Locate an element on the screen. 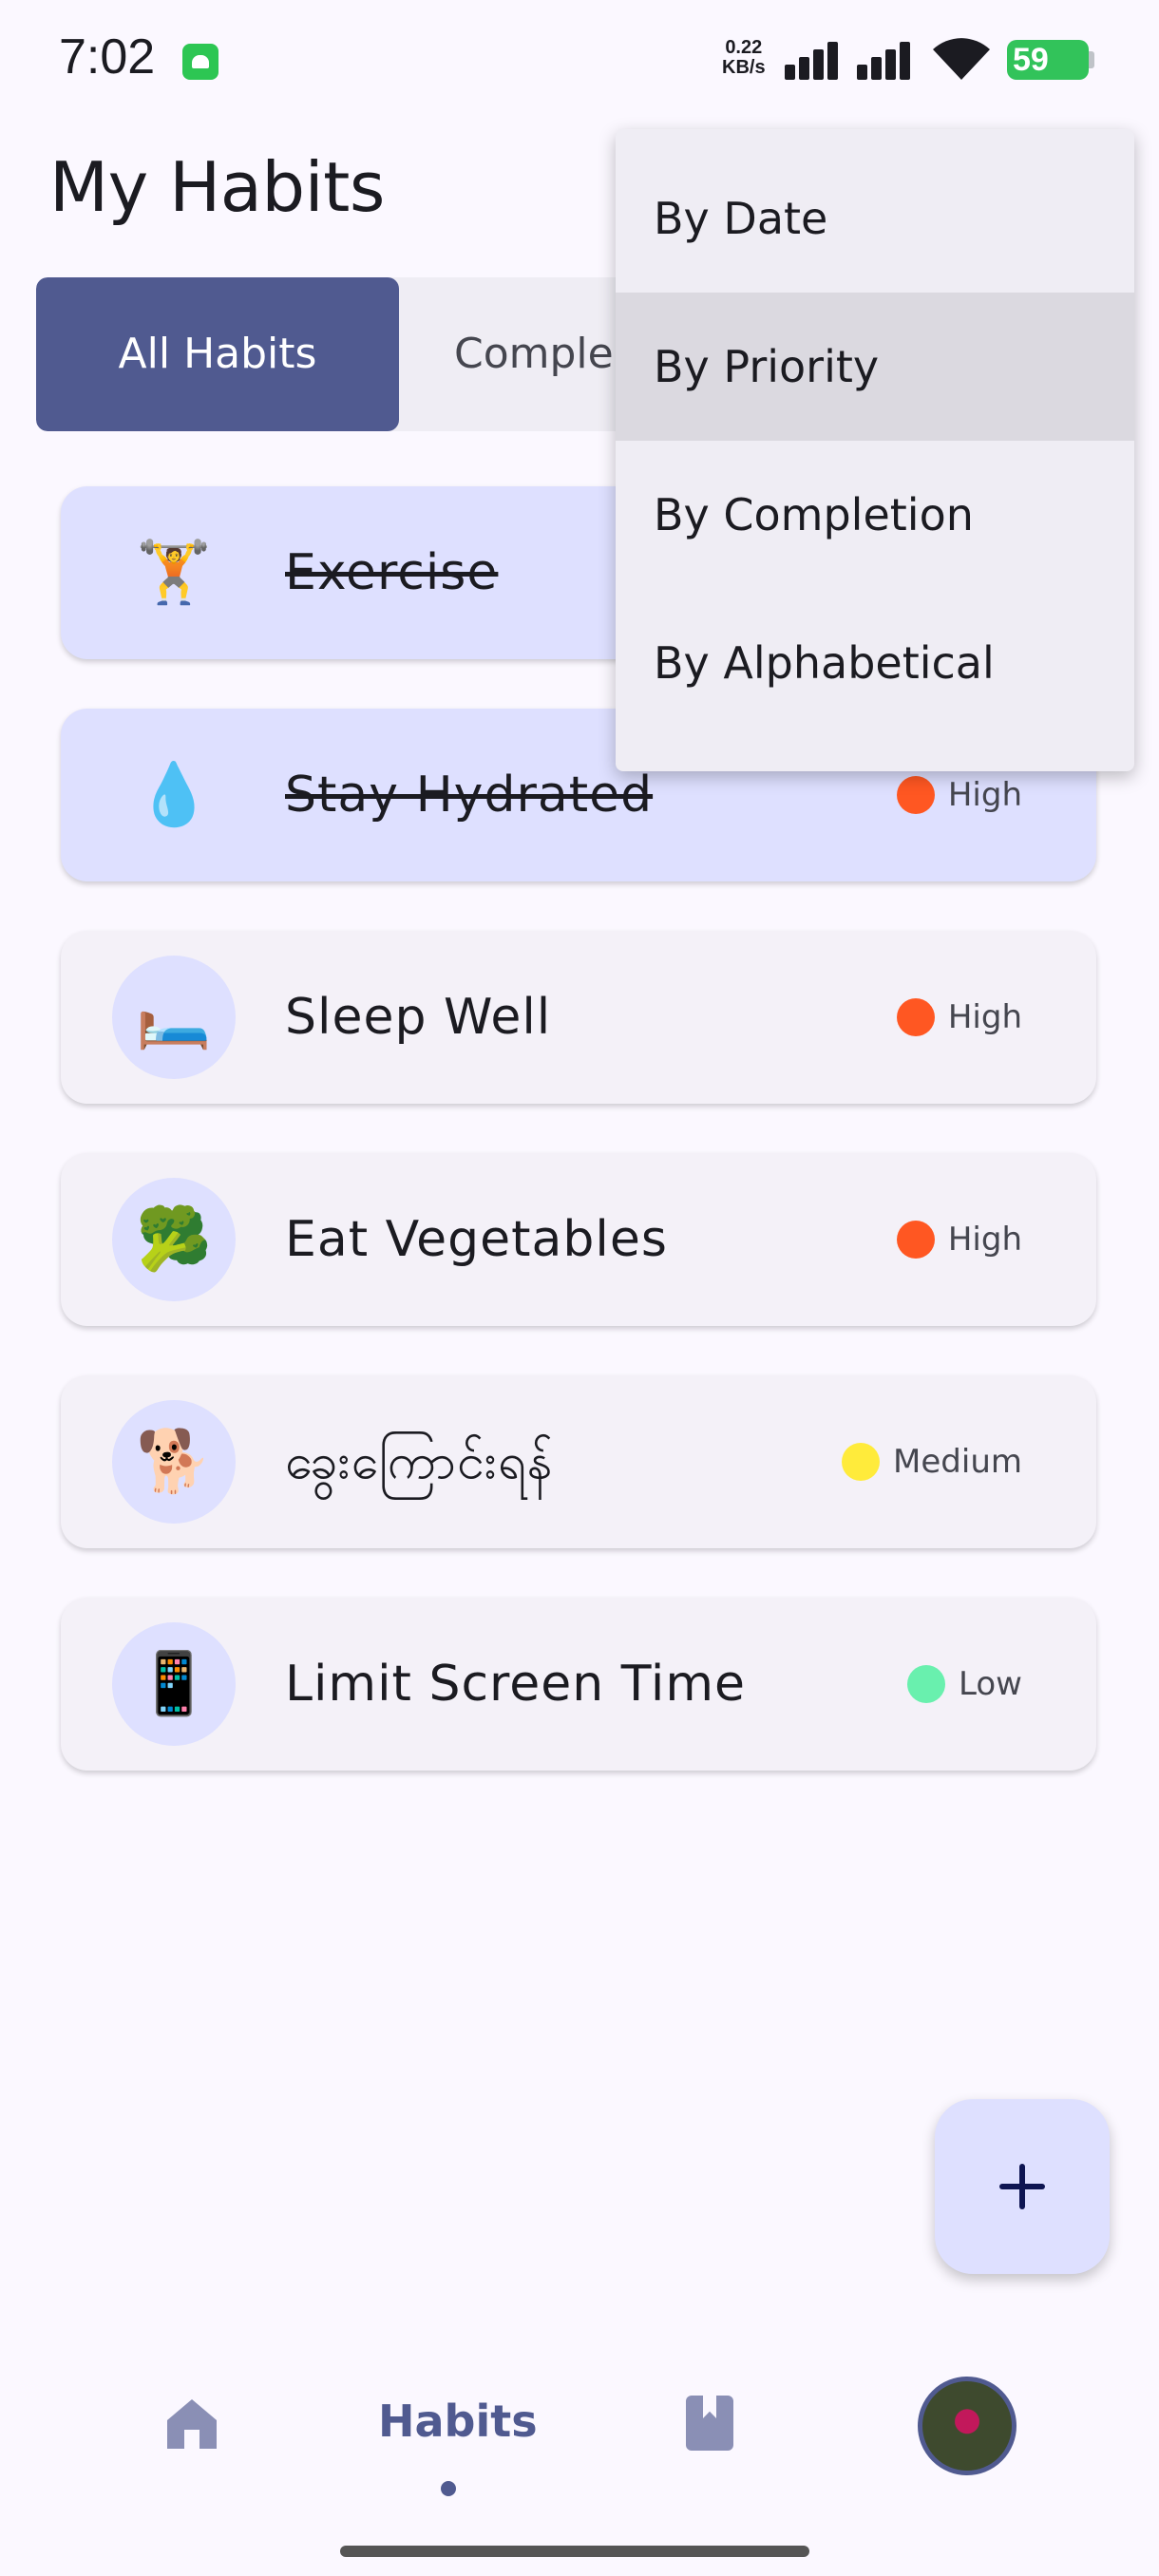  plus-icon-vertical is located at coordinates (1022, 2186).